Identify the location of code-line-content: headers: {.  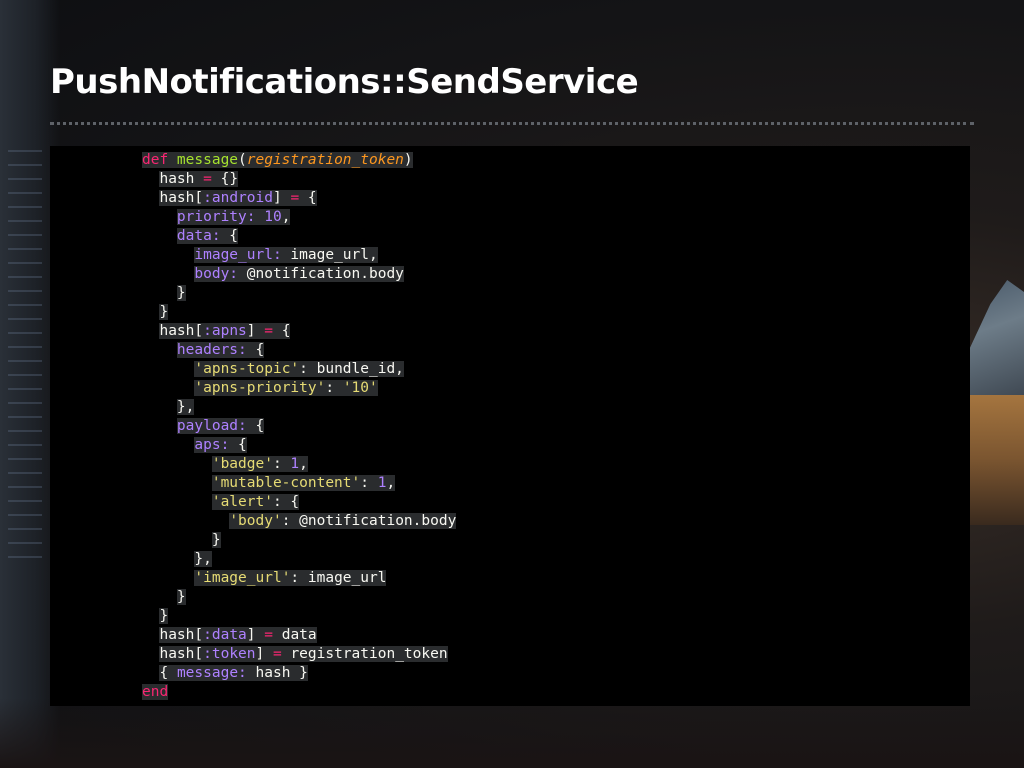
(220, 350).